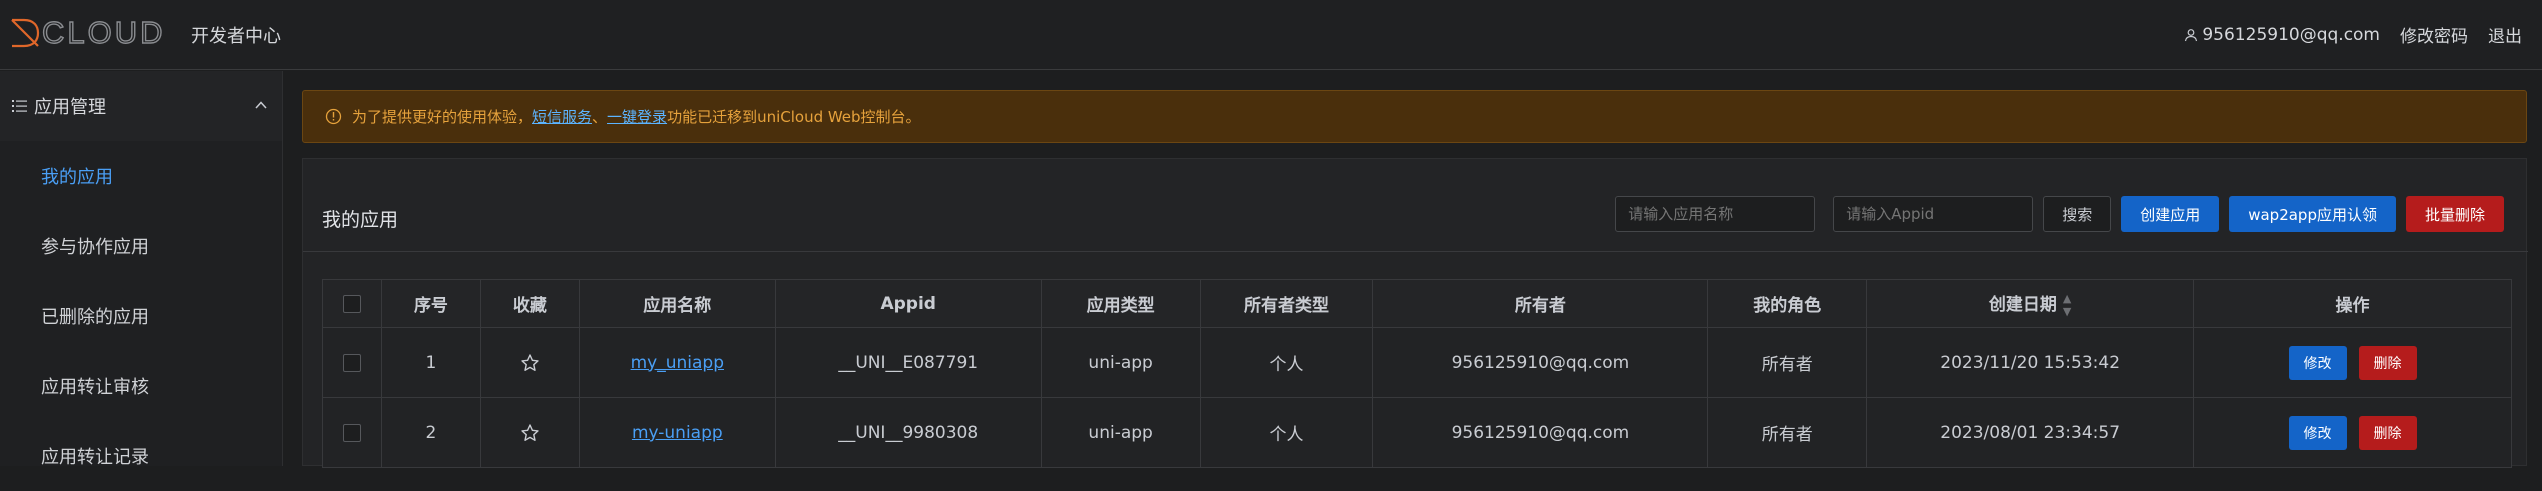 This screenshot has height=491, width=2542. I want to click on column-header: 应用类型, so click(1120, 303).